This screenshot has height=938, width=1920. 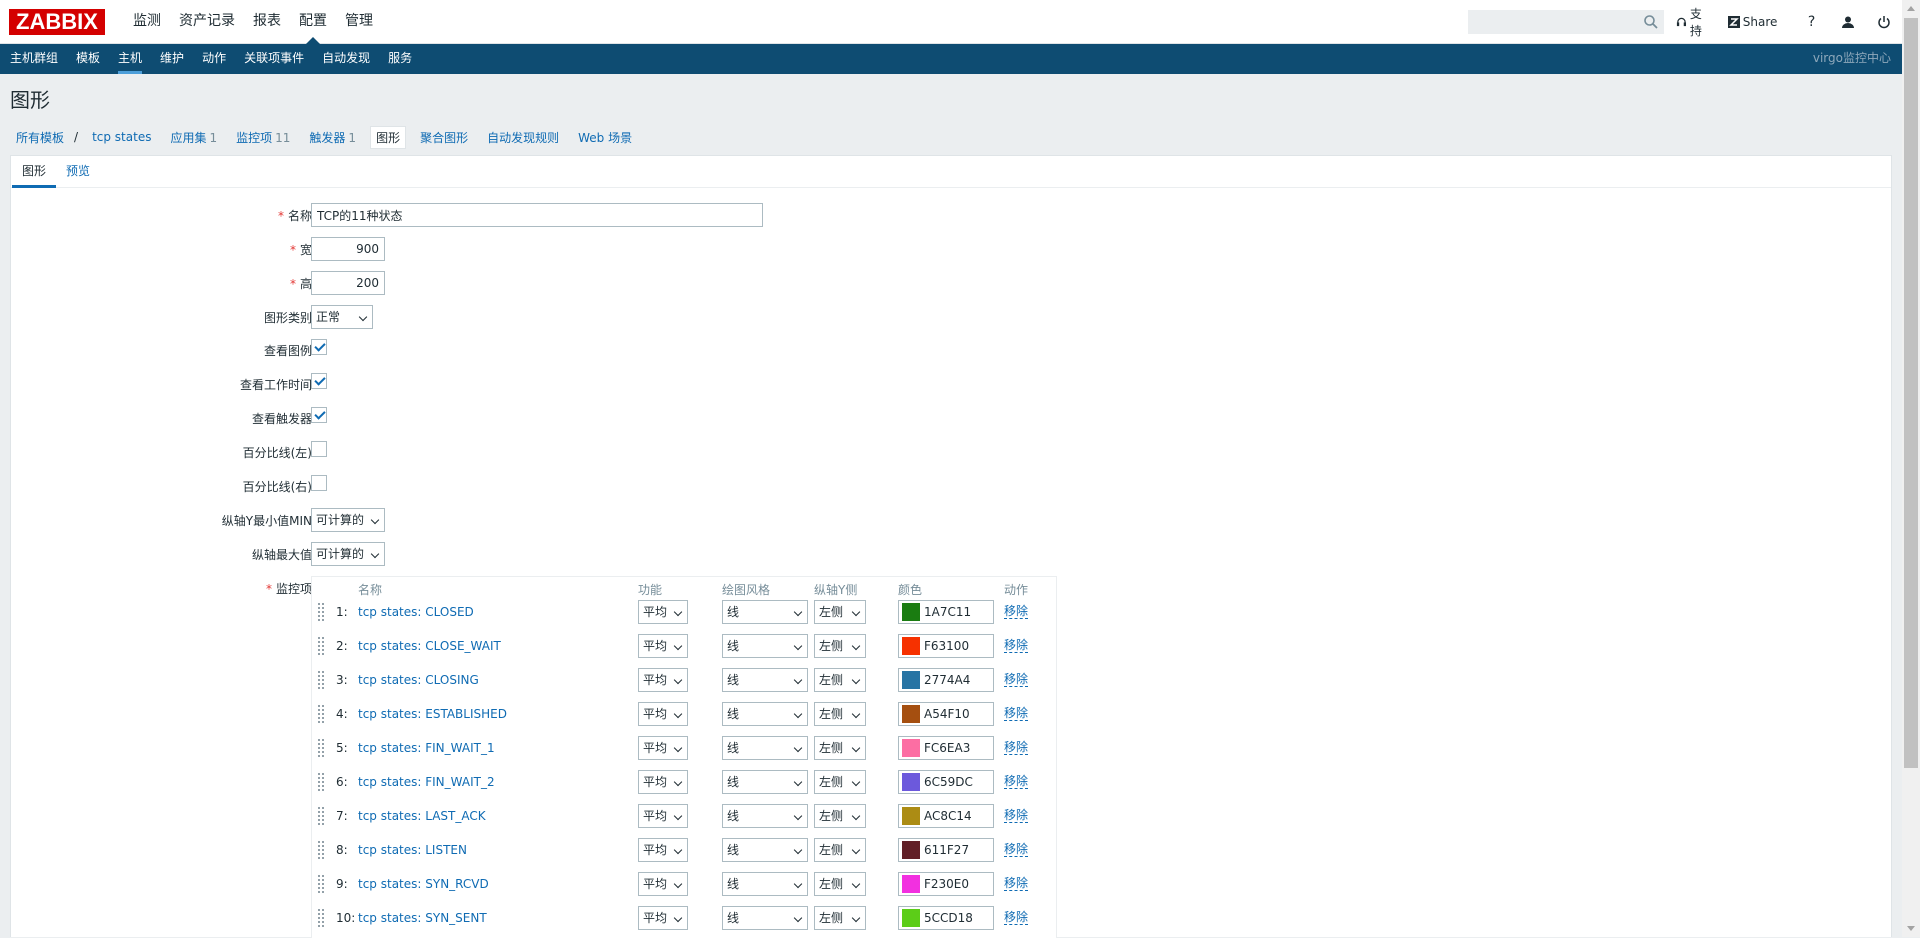 What do you see at coordinates (348, 520) in the screenshot?
I see `ymin-select: 可计算的` at bounding box center [348, 520].